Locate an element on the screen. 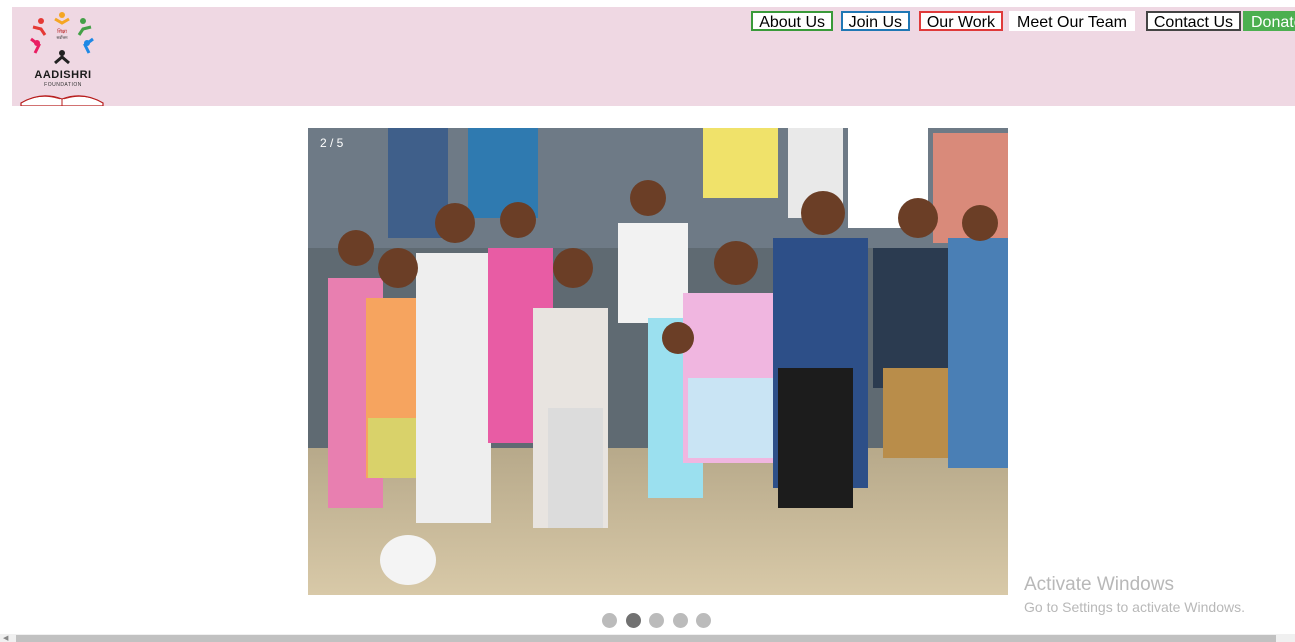 This screenshot has width=1295, height=642. nav-about-us: About Us is located at coordinates (792, 21).